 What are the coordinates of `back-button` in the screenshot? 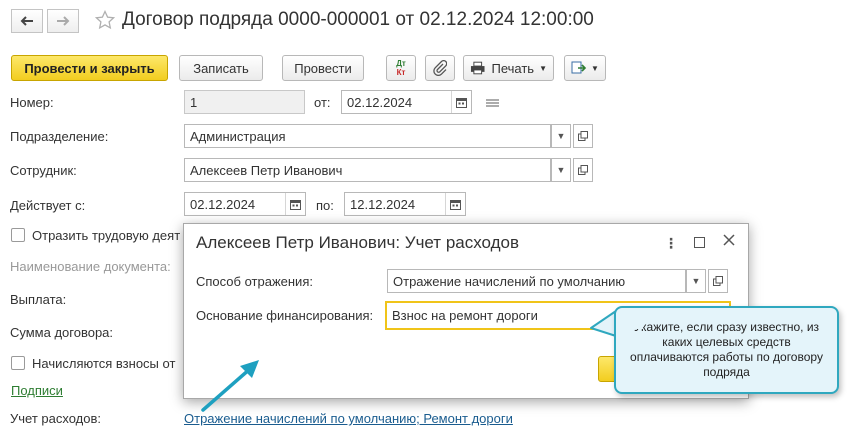 It's located at (27, 21).